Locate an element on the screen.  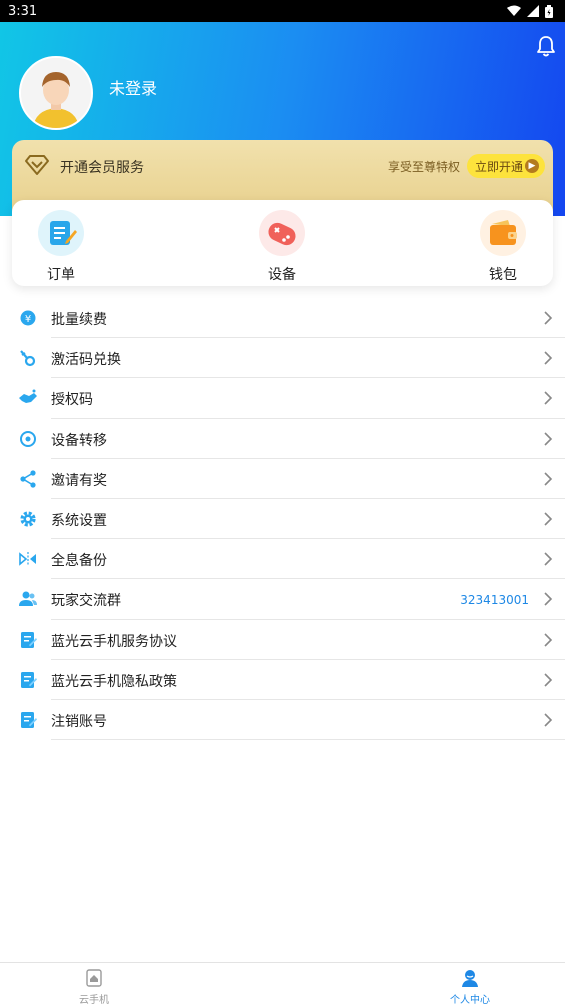
vip-crown-icon is located at coordinates (37, 165).